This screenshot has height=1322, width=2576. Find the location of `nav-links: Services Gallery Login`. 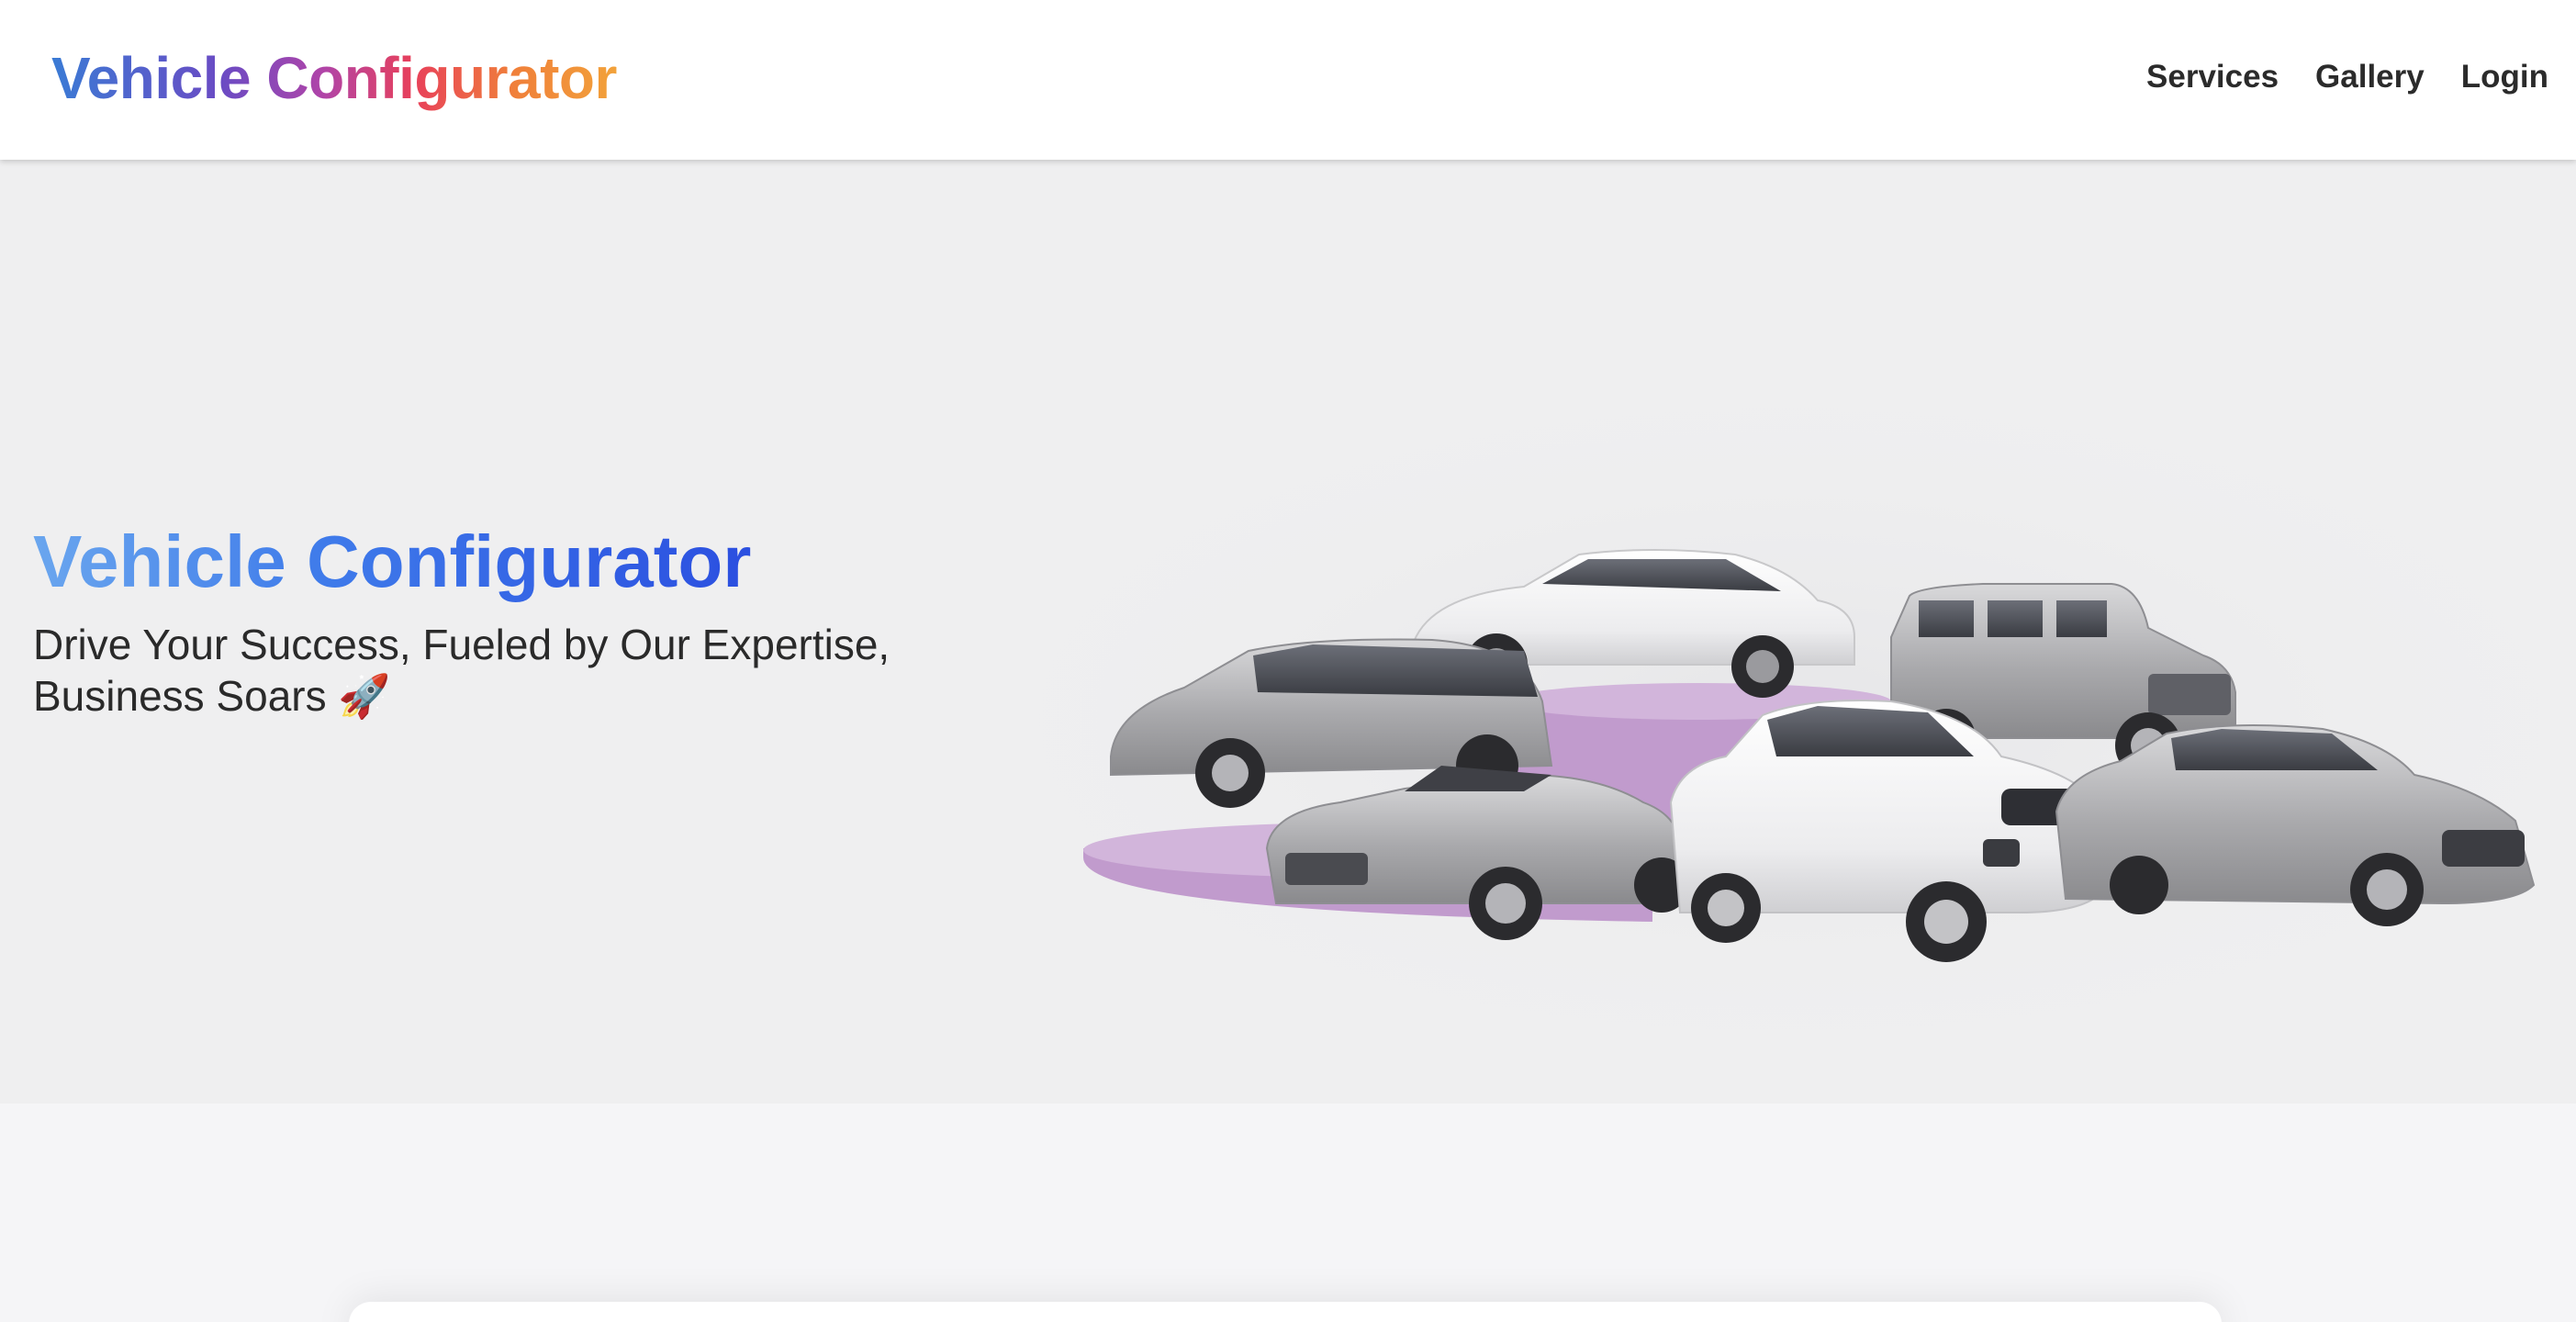

nav-links: Services Gallery Login is located at coordinates (2347, 77).